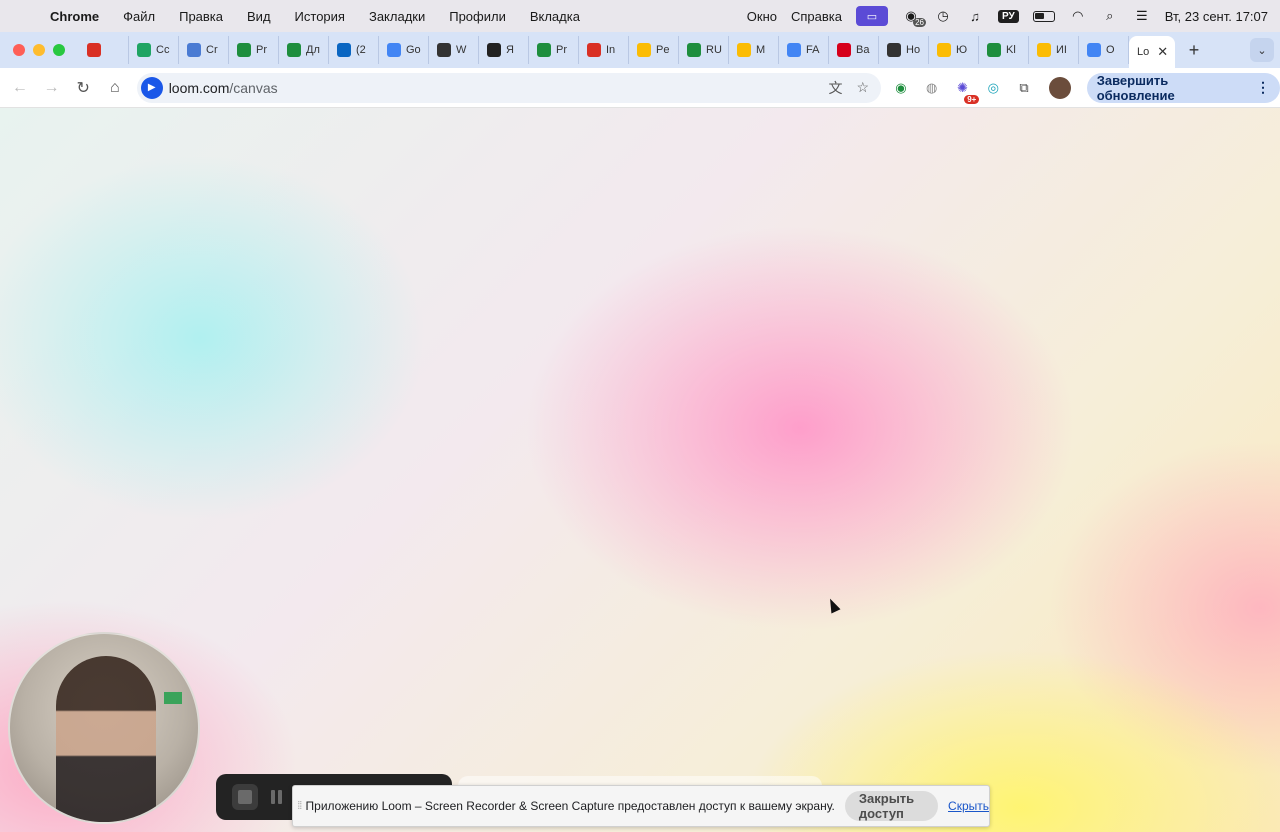  Describe the element at coordinates (1004, 50) in the screenshot. I see `tab-18: Kl` at that location.